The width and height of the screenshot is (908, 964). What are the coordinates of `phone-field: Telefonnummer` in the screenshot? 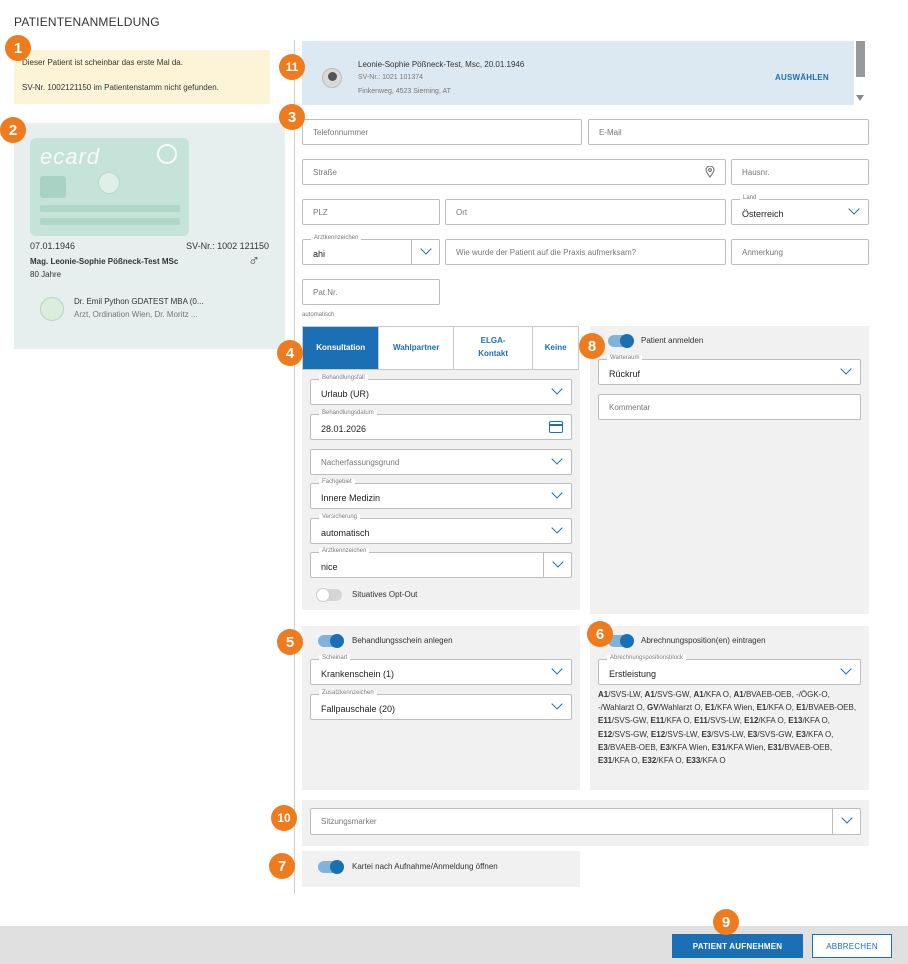 It's located at (442, 132).